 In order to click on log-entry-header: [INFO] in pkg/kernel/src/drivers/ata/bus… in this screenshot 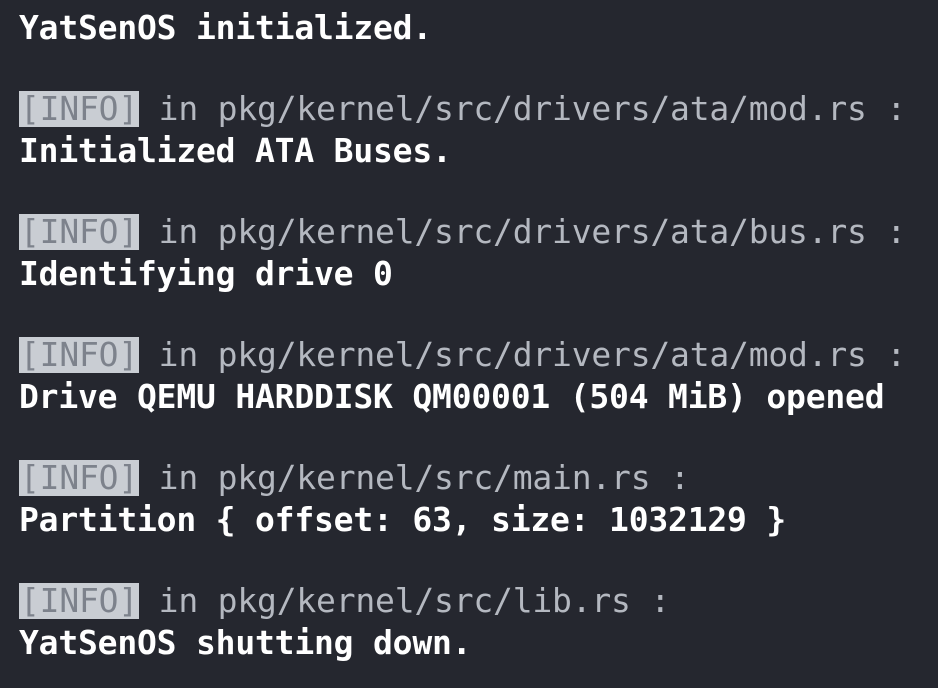, I will do `click(462, 232)`.